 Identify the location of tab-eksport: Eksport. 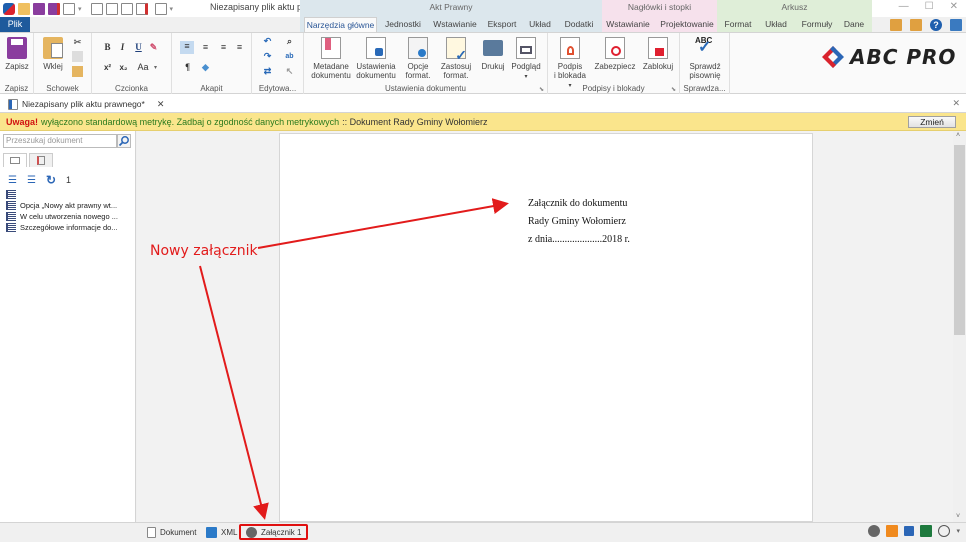
(502, 24).